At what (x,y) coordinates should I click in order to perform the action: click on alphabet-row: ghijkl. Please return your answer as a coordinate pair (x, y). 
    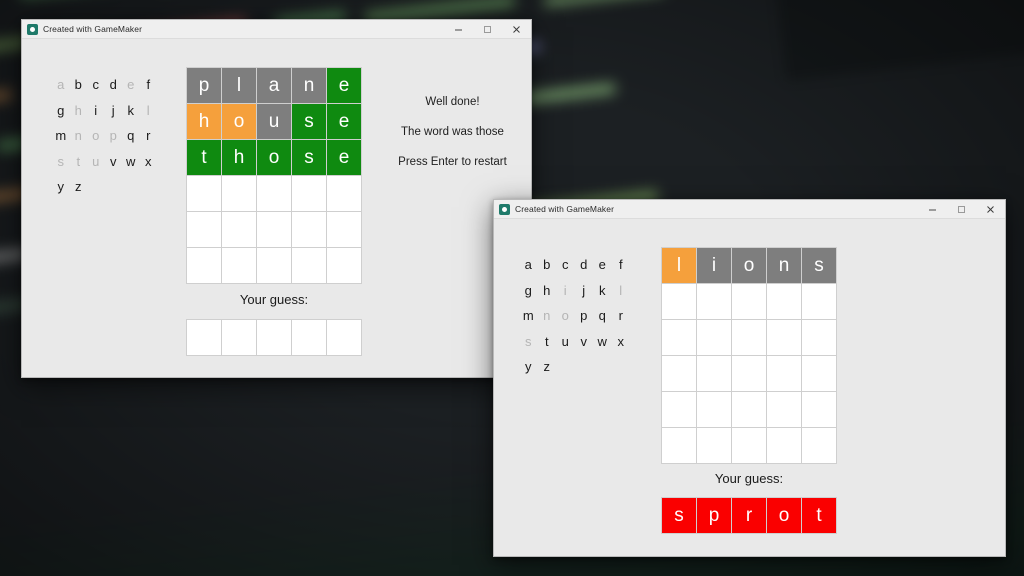
    Looking at the image, I should click on (104, 111).